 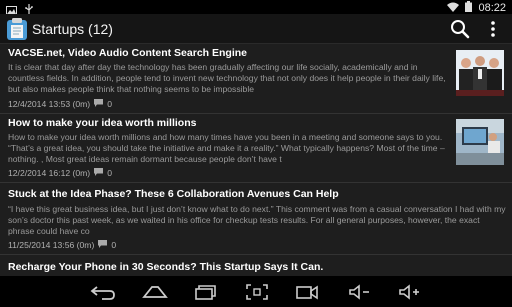 What do you see at coordinates (492, 8) in the screenshot?
I see `clock-text: 08:22` at bounding box center [492, 8].